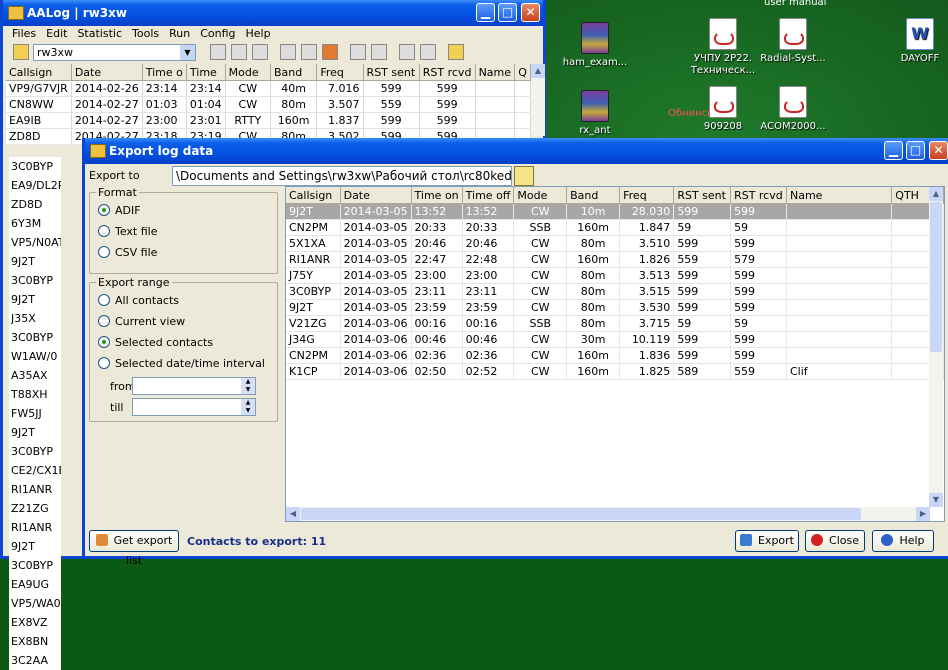 The height and width of the screenshot is (670, 948). Describe the element at coordinates (516, 151) in the screenshot. I see `export-titlebar: Export log data ▁ □ ✕` at that location.